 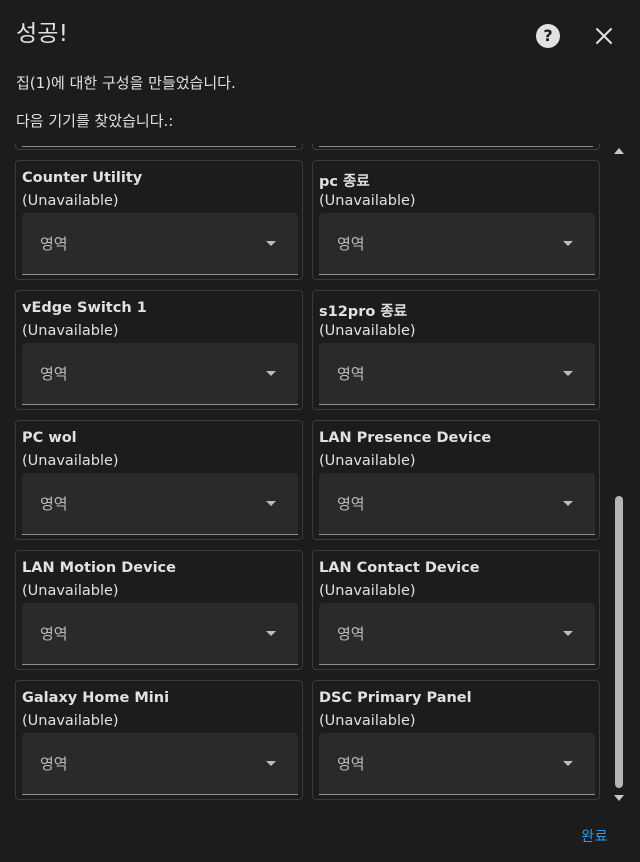 I want to click on dialog-title: 성공!, so click(x=42, y=34).